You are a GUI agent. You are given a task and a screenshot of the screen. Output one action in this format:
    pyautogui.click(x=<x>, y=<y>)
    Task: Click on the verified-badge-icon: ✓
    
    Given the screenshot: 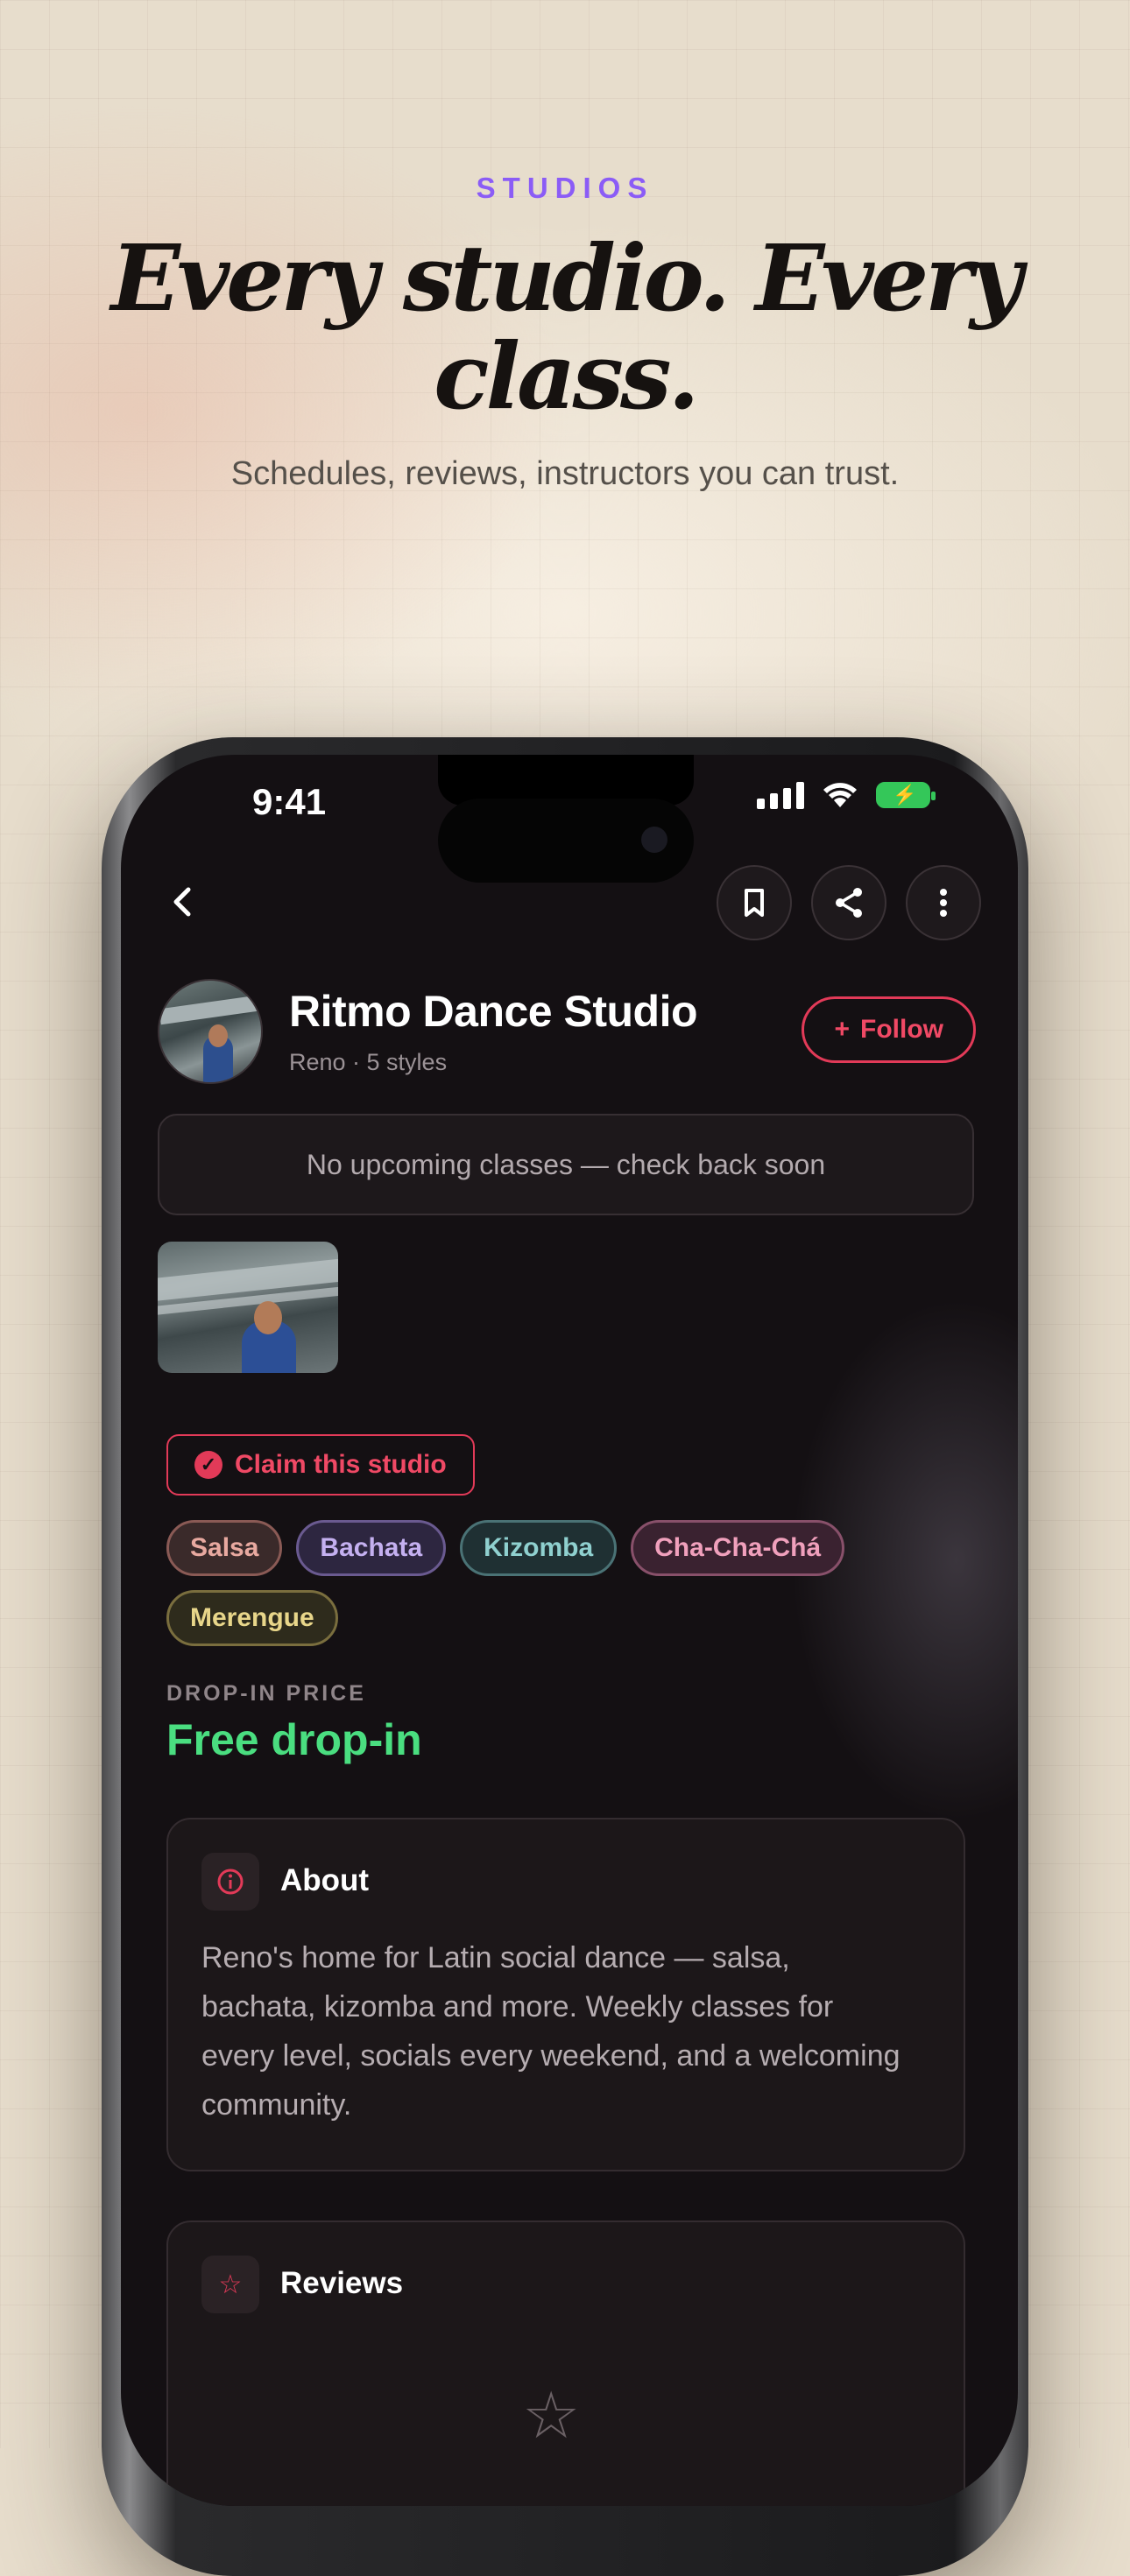 What is the action you would take?
    pyautogui.click(x=208, y=1465)
    